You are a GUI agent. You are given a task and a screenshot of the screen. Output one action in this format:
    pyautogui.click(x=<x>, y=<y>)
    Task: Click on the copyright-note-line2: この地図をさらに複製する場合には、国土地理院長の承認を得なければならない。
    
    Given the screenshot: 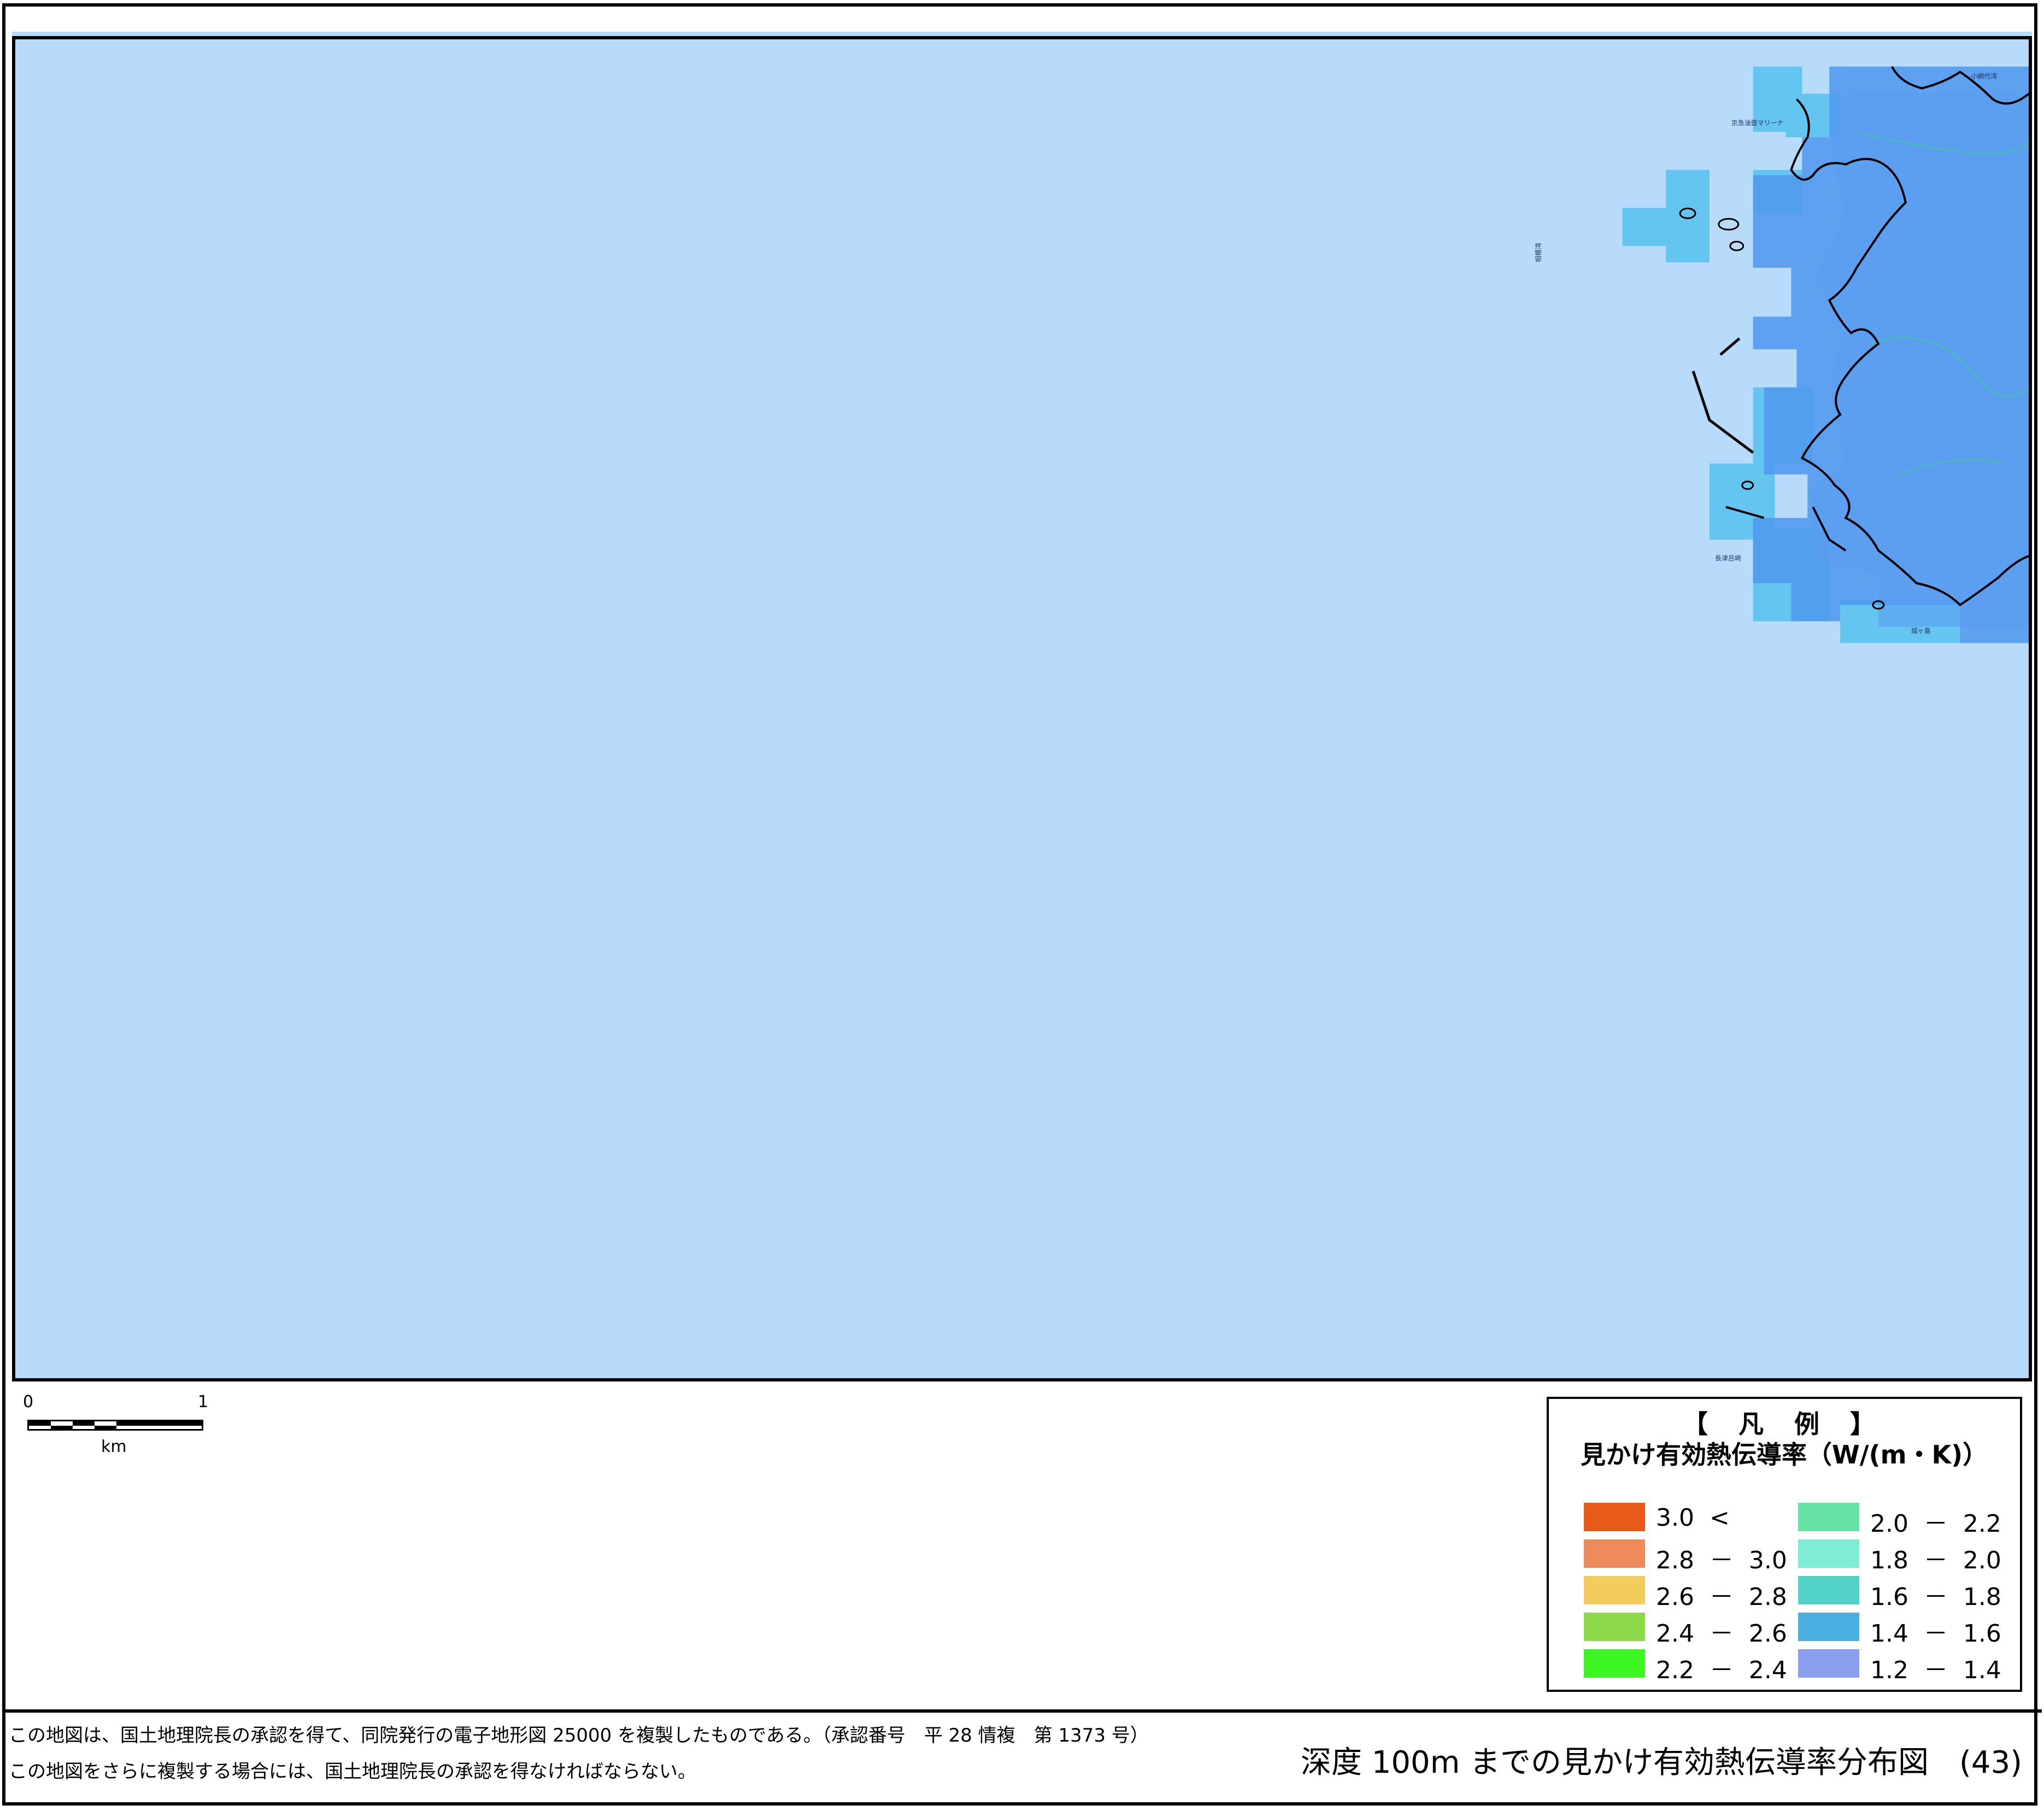 What is the action you would take?
    pyautogui.click(x=352, y=1772)
    